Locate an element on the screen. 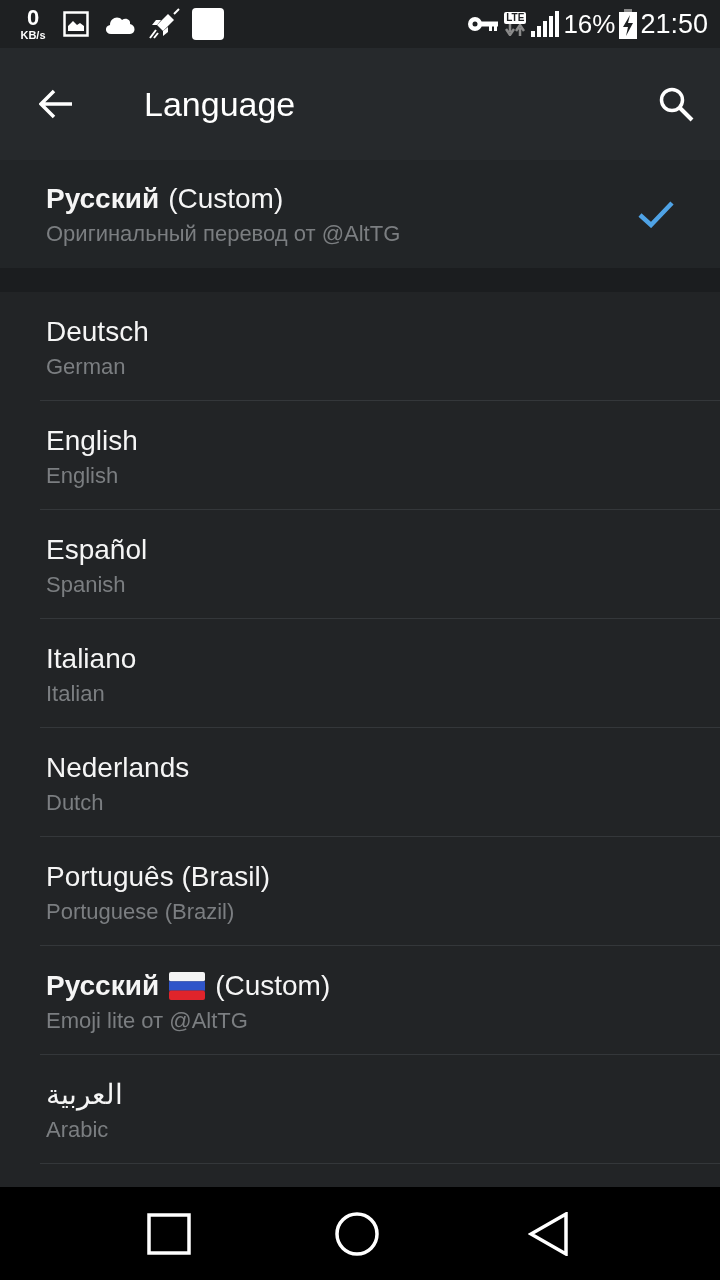  home-button is located at coordinates (357, 1233).